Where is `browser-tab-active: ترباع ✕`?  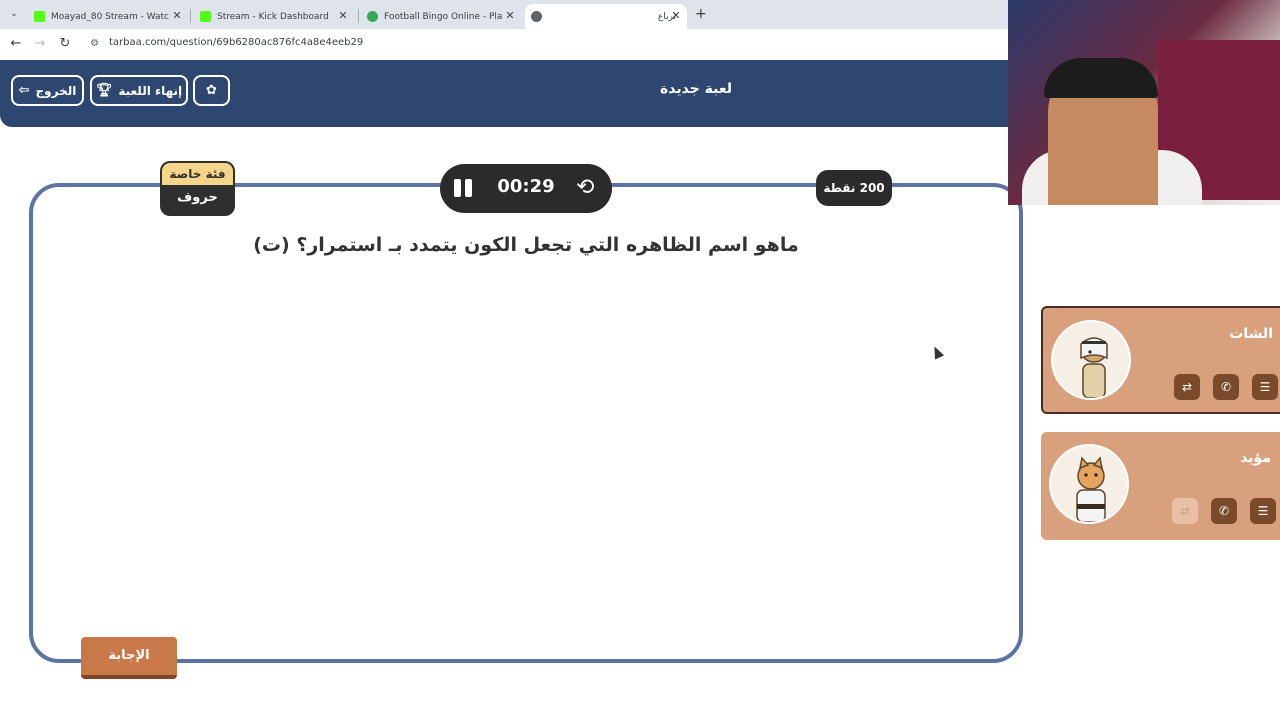
browser-tab-active: ترباع ✕ is located at coordinates (606, 16).